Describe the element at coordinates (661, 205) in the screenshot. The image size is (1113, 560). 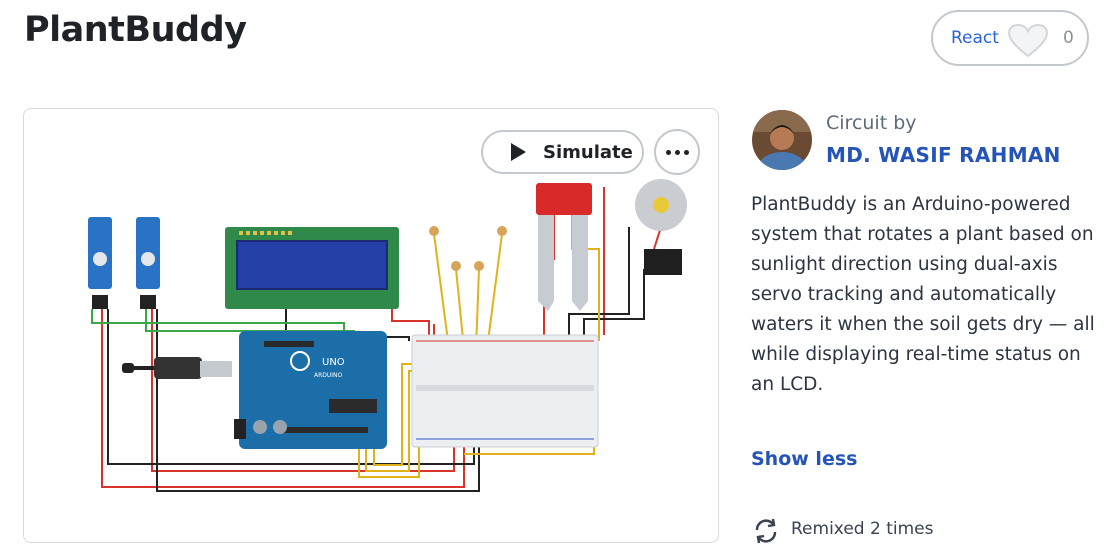
I see `dc-motor` at that location.